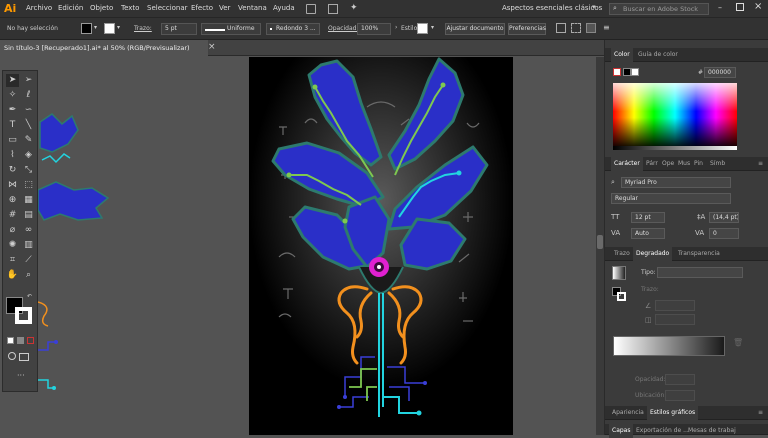 The image size is (768, 438). Describe the element at coordinates (621, 296) in the screenshot. I see `gradient-stroke-icon` at that location.